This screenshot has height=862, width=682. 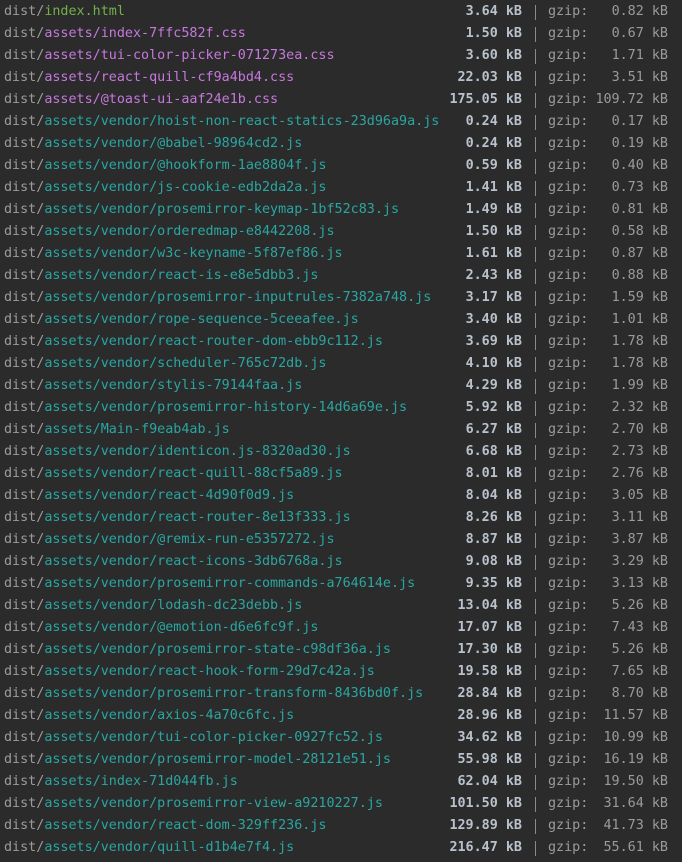 I want to click on file-path: dist/assets/vendor/react-dom-329ff236.js, so click(x=165, y=826).